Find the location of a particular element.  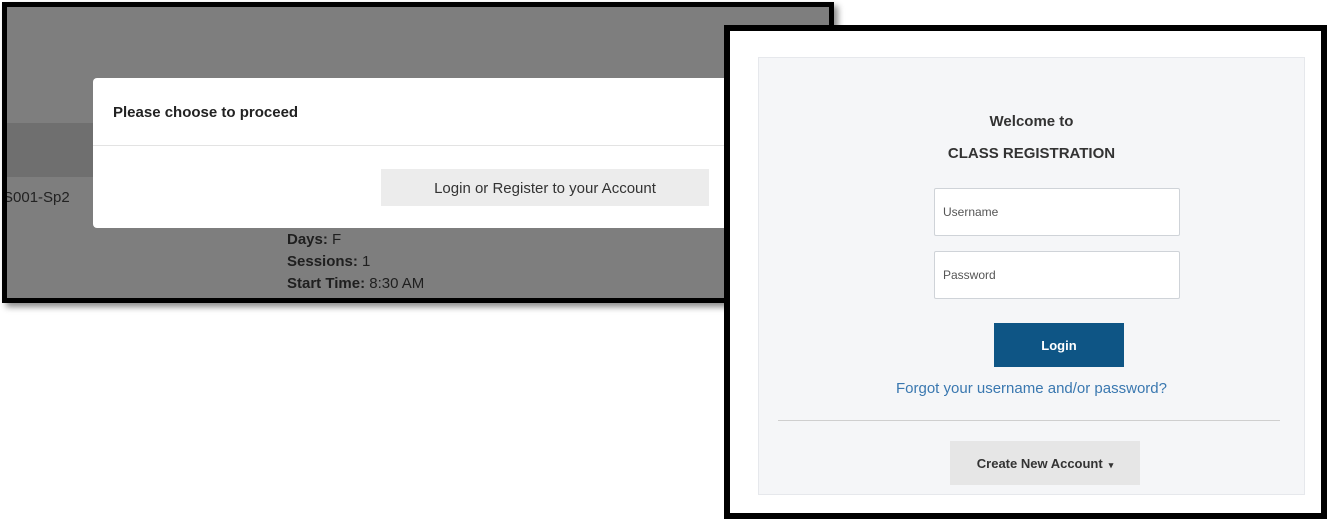

sessions-label: Sessions: is located at coordinates (325, 261).